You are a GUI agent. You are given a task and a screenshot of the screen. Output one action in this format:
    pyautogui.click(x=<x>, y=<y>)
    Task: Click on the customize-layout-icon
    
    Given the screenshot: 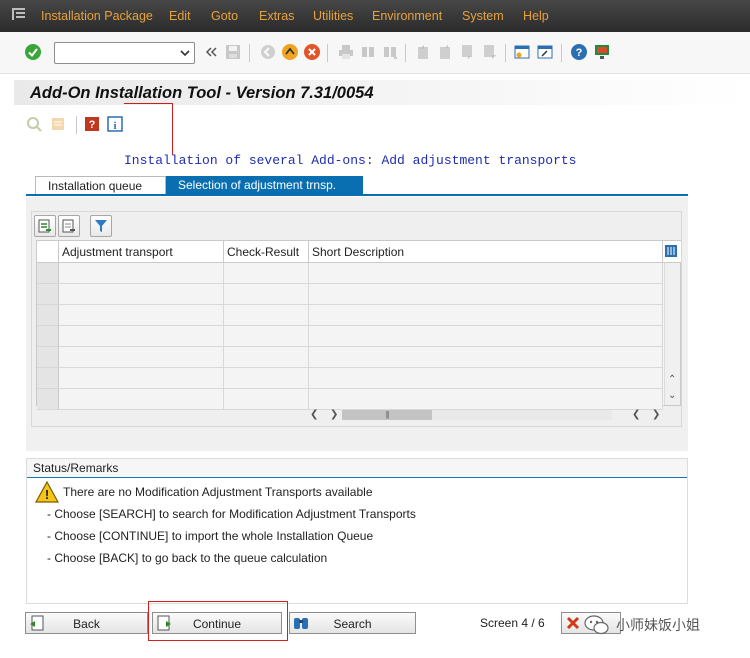 What is the action you would take?
    pyautogui.click(x=602, y=52)
    